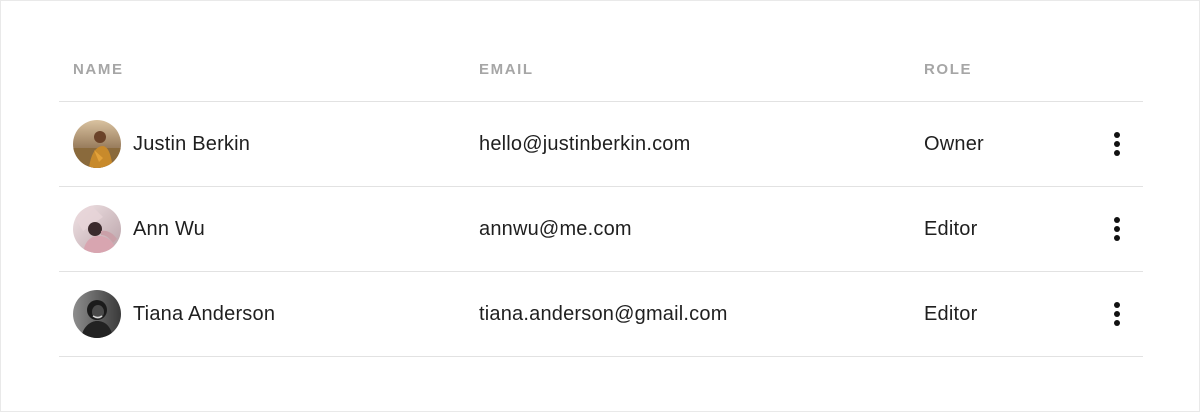 This screenshot has height=412, width=1200. What do you see at coordinates (555, 228) in the screenshot?
I see `email-cell: annwu@me.com` at bounding box center [555, 228].